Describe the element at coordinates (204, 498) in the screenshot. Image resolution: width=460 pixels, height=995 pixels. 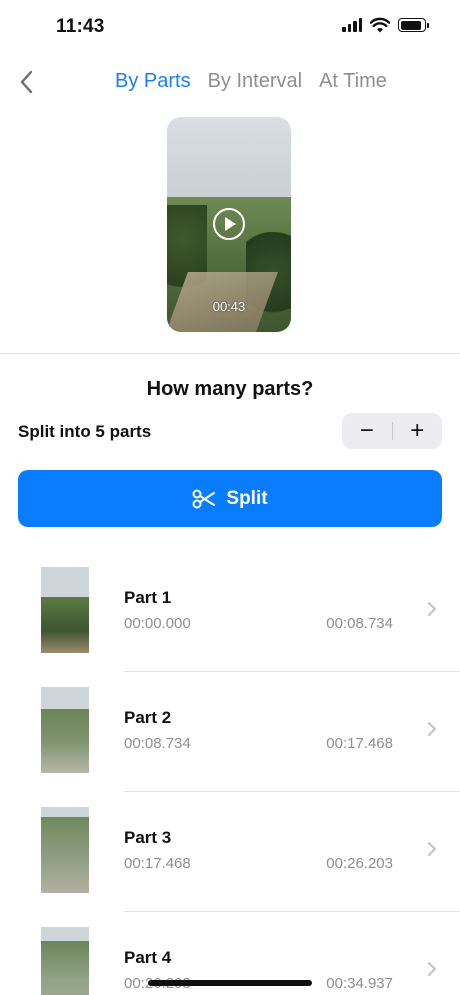
I see `scissors-icon` at that location.